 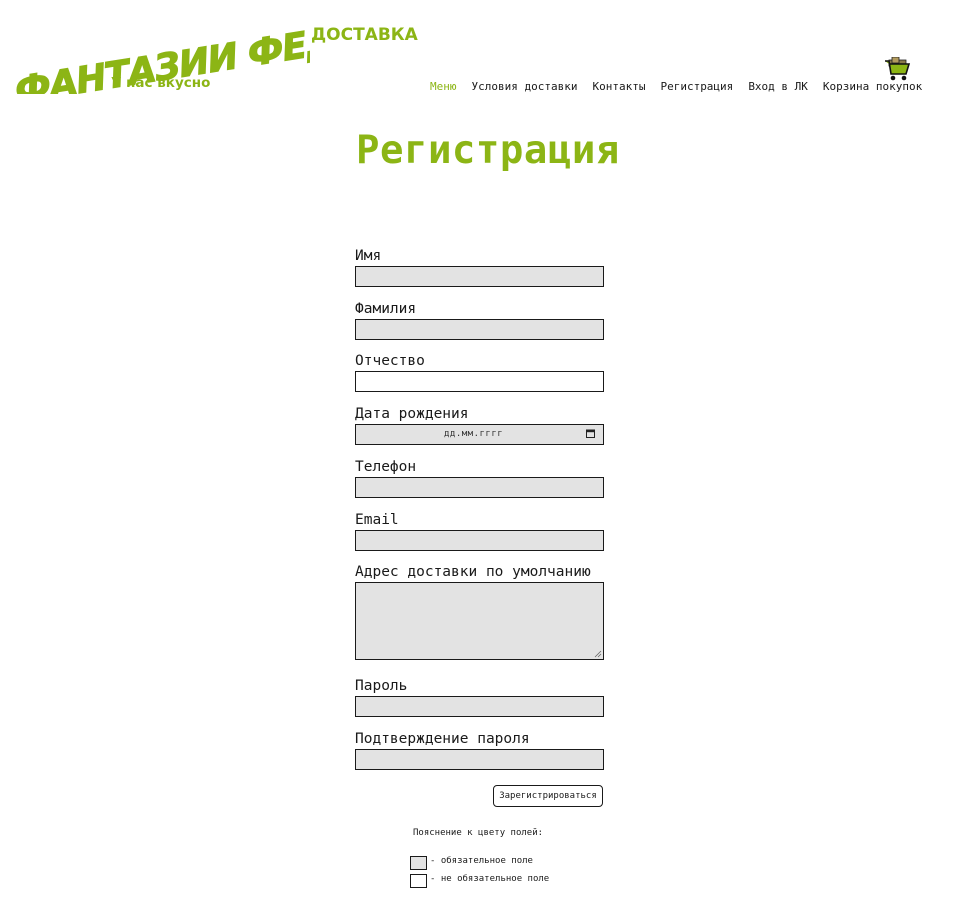 I want to click on address-label: Адрес доставки по умолчанию, so click(x=473, y=572).